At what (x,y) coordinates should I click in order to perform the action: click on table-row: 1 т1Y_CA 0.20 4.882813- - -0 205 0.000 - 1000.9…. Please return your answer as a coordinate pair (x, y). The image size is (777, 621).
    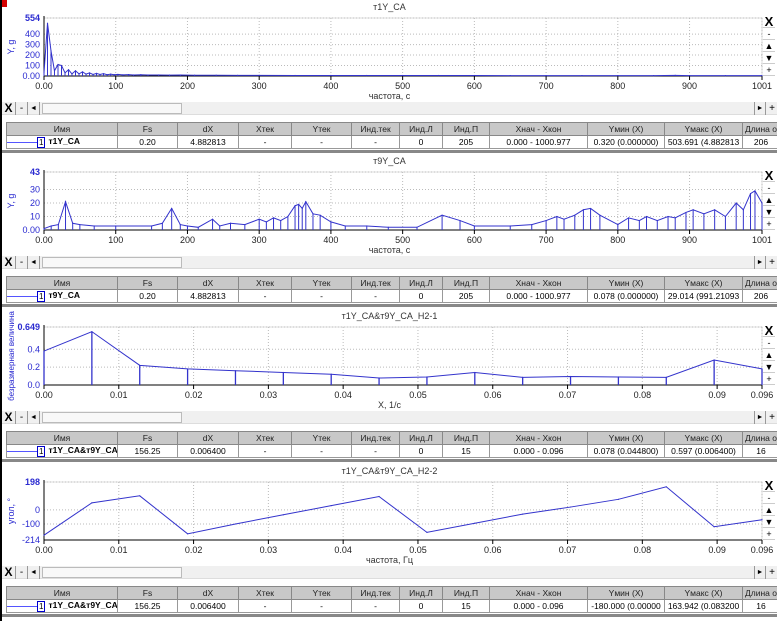
    Looking at the image, I should click on (391, 142).